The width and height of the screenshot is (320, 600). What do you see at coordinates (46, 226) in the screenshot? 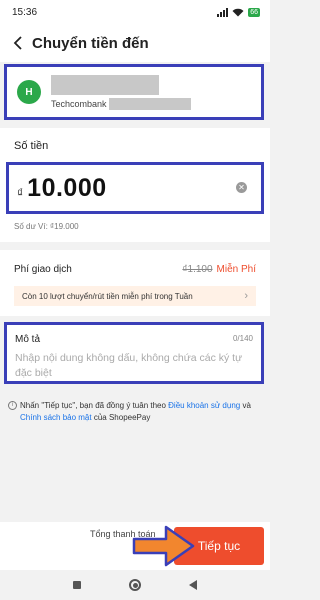
I see `wallet-balance: Số dư Ví: ₫19.000` at bounding box center [46, 226].